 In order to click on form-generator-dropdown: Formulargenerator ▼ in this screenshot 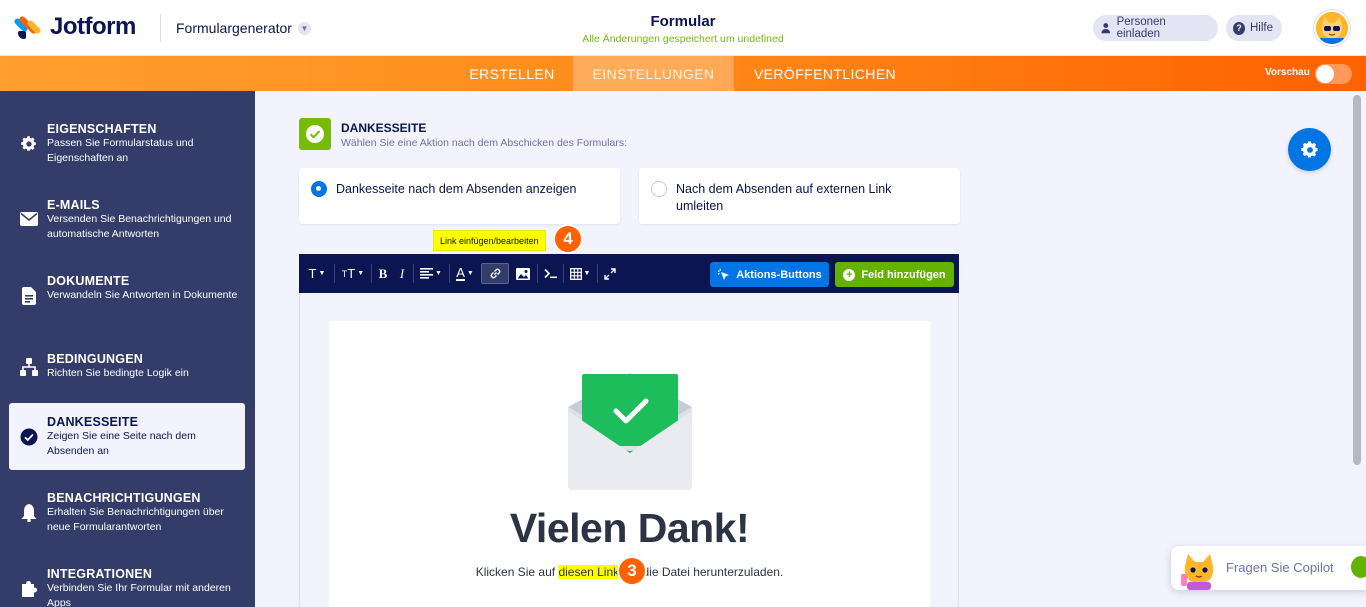, I will do `click(243, 28)`.